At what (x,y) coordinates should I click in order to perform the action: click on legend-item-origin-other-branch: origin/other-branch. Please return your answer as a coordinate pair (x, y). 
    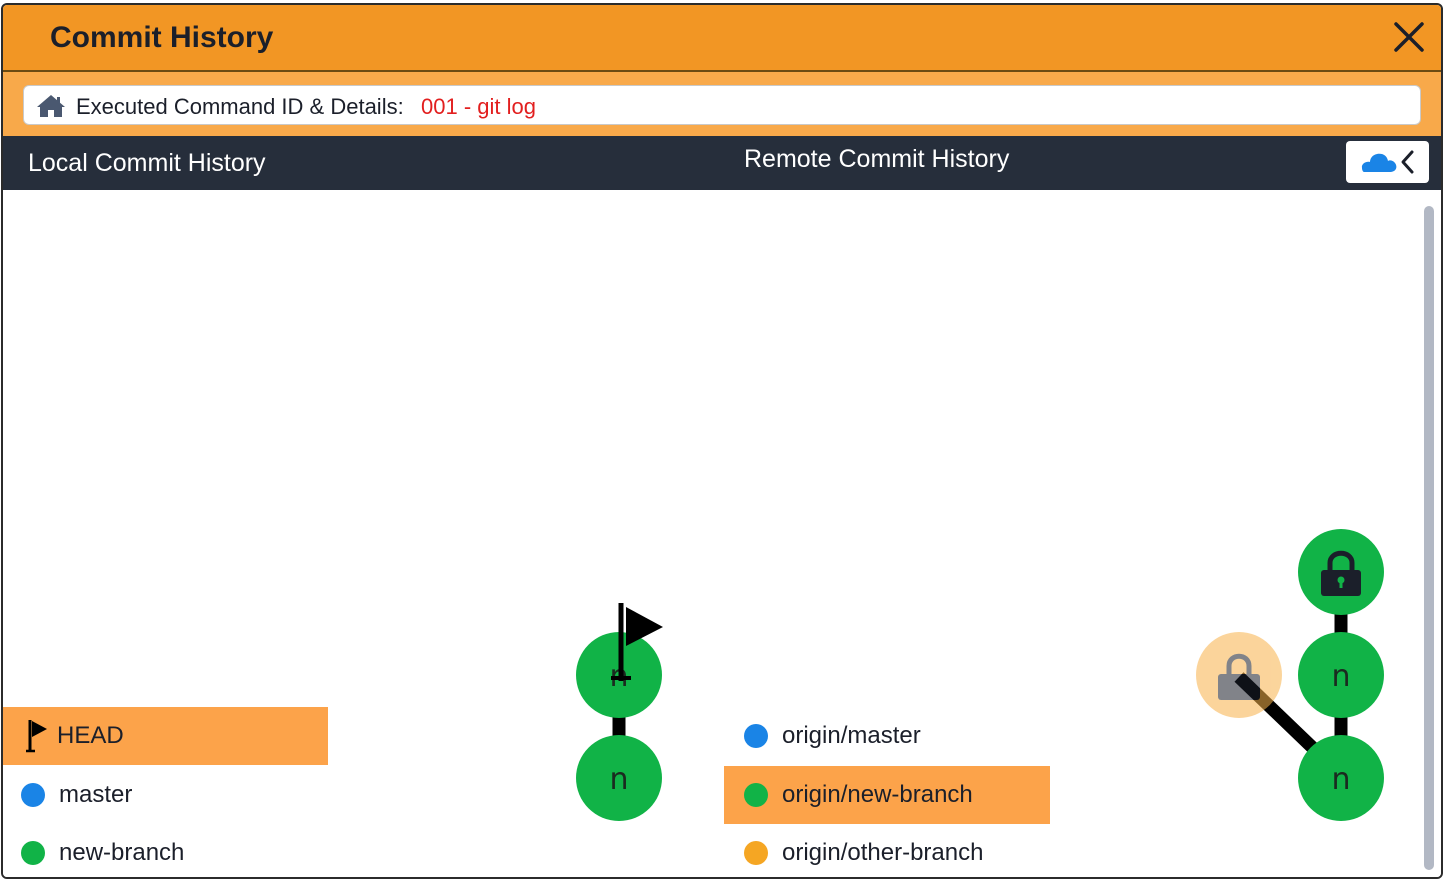
    Looking at the image, I should click on (887, 850).